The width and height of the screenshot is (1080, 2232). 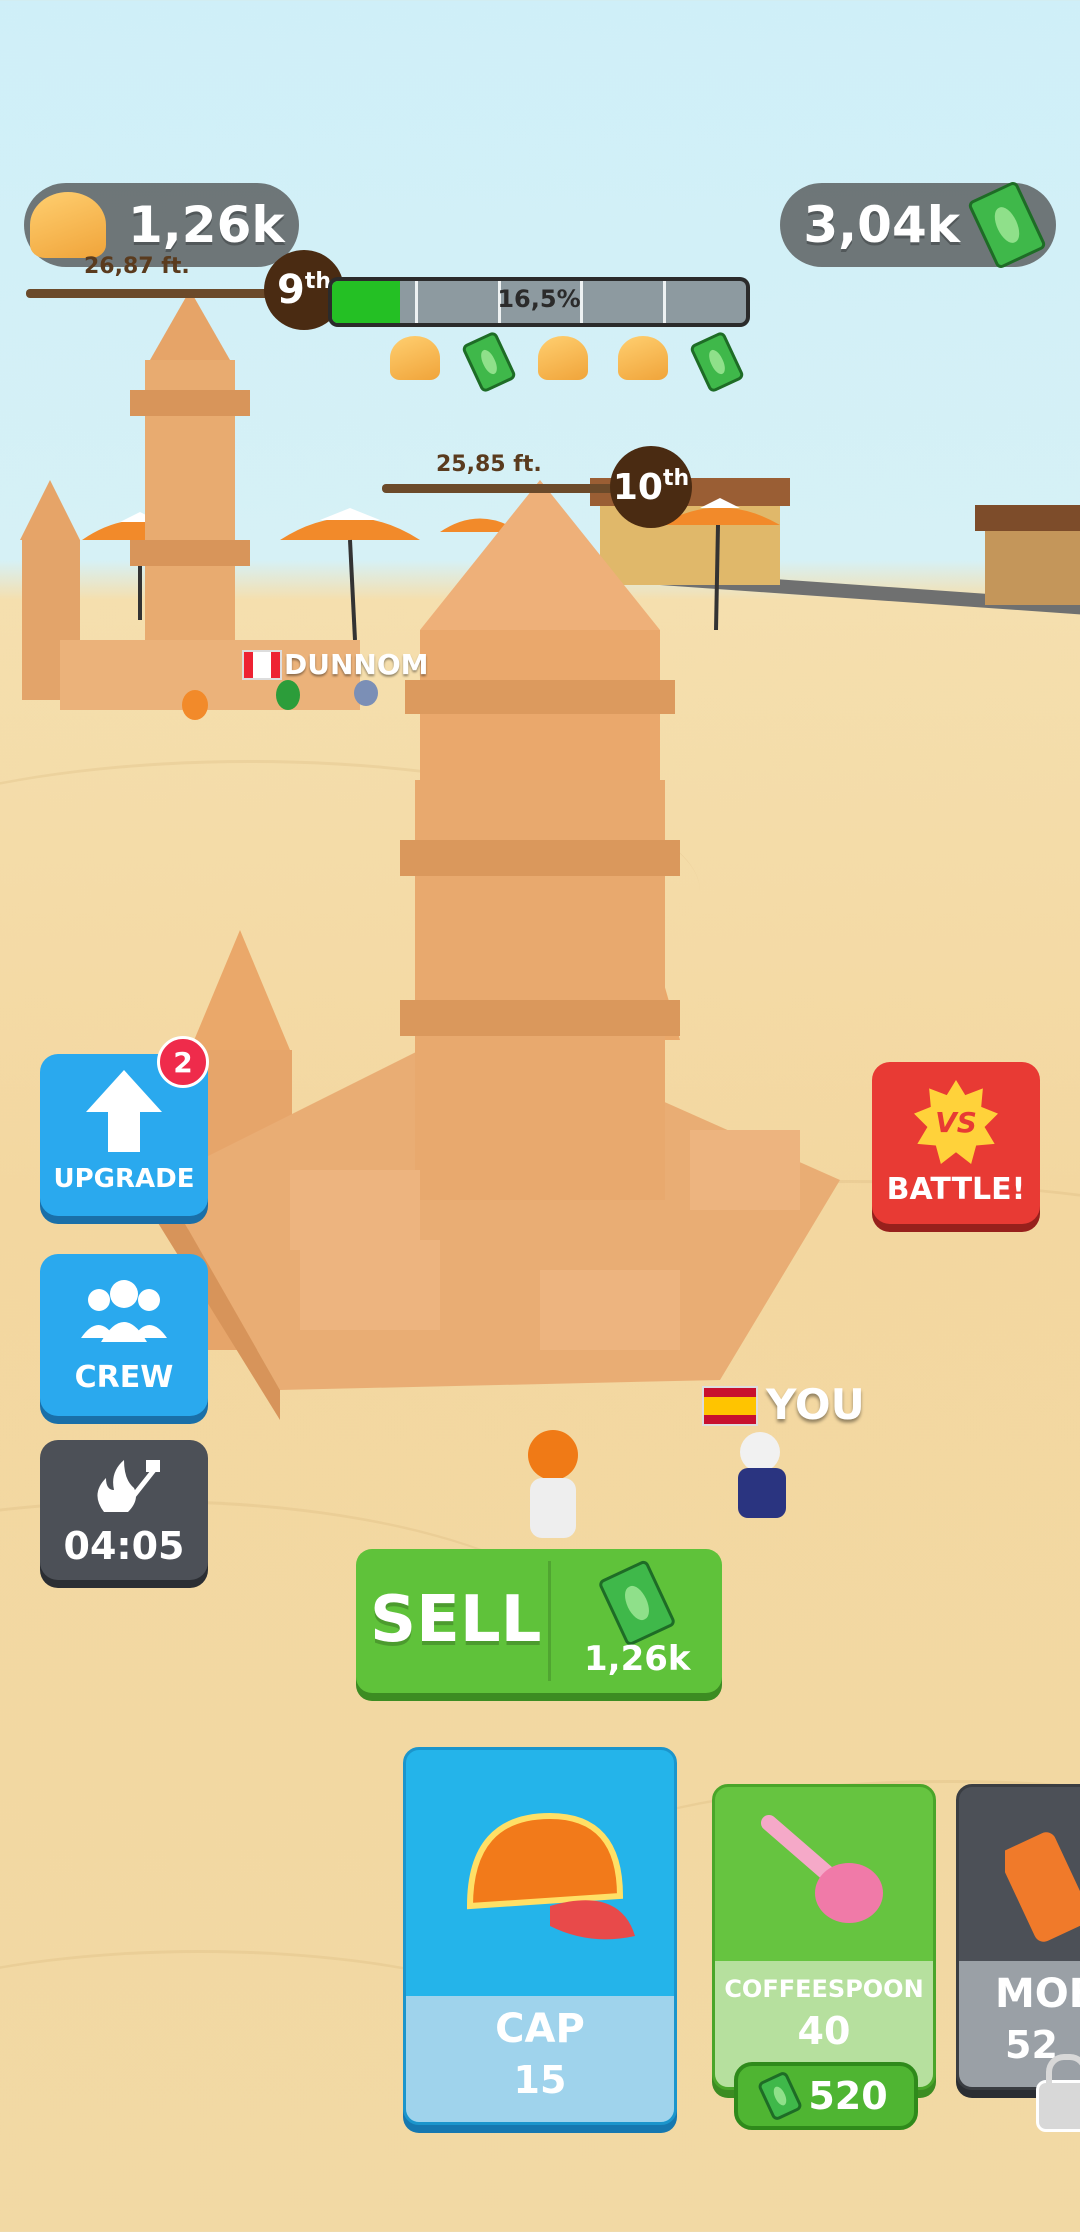 I want to click on shop-item-name: CAP, so click(x=540, y=2029).